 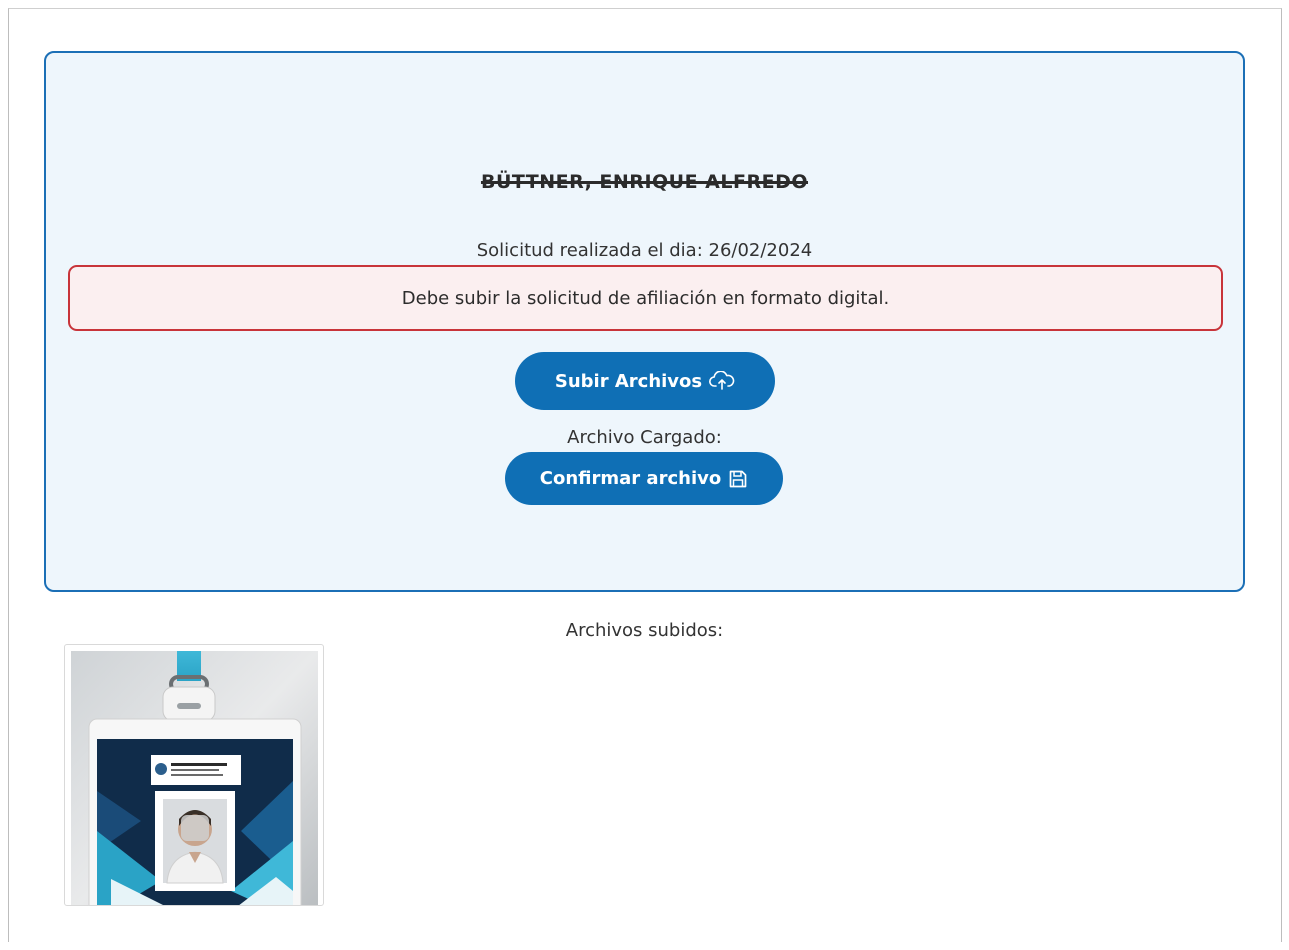 What do you see at coordinates (194, 778) in the screenshot?
I see `id-badge-image` at bounding box center [194, 778].